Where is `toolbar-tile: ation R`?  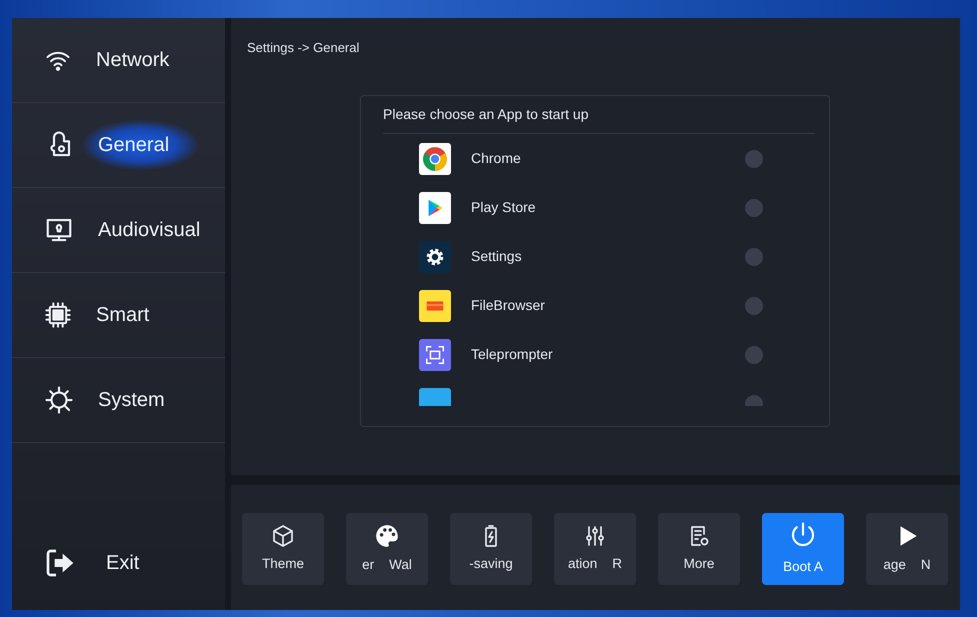
toolbar-tile: ation R is located at coordinates (595, 549).